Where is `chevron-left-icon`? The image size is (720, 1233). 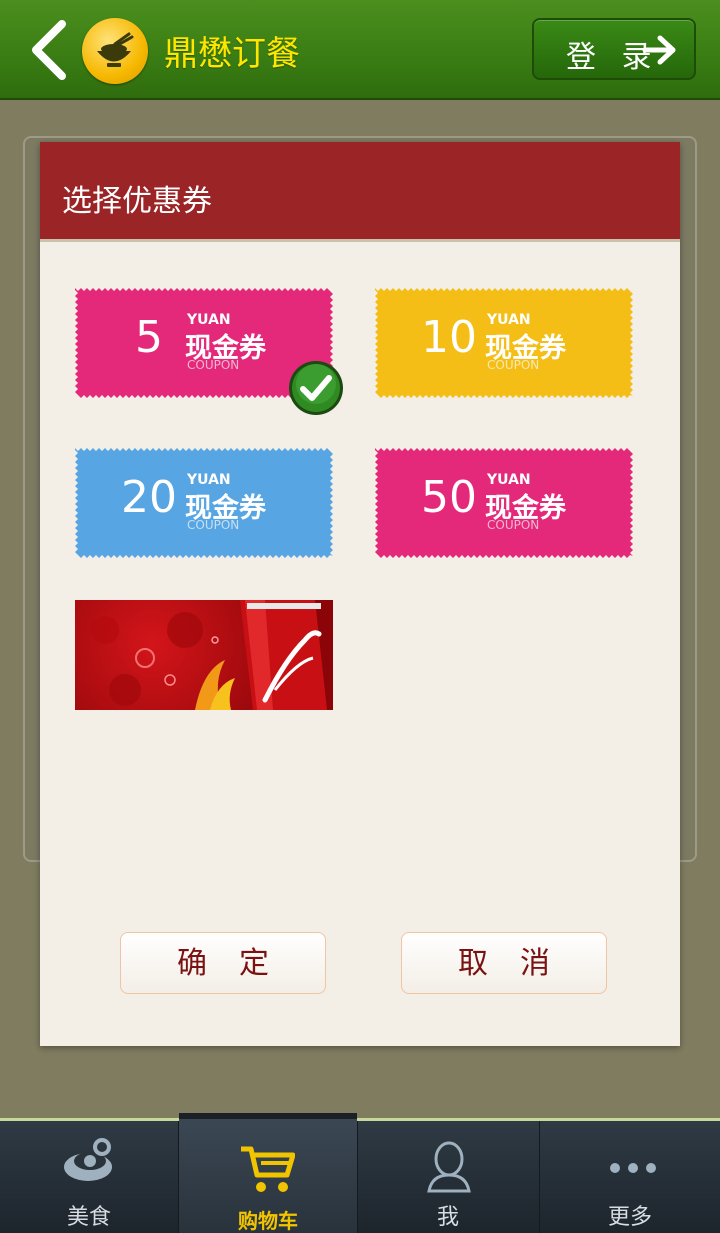 chevron-left-icon is located at coordinates (49, 50).